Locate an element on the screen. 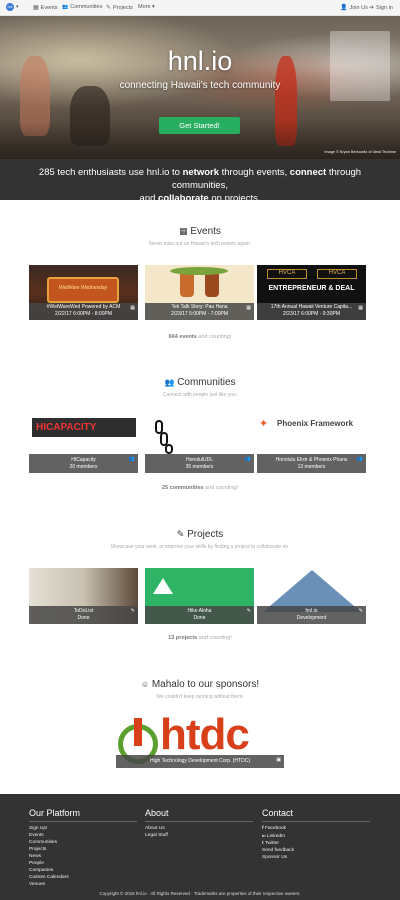 This screenshot has width=400, height=900. projects-count-suffix: and counting! is located at coordinates (214, 638).